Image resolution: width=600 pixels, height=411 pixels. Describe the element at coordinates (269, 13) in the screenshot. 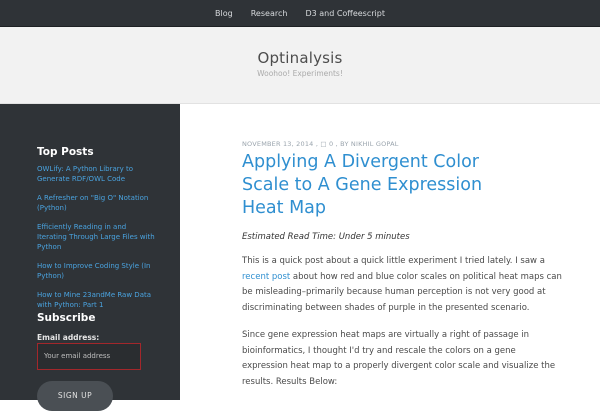

I see `nav-research: Research` at that location.